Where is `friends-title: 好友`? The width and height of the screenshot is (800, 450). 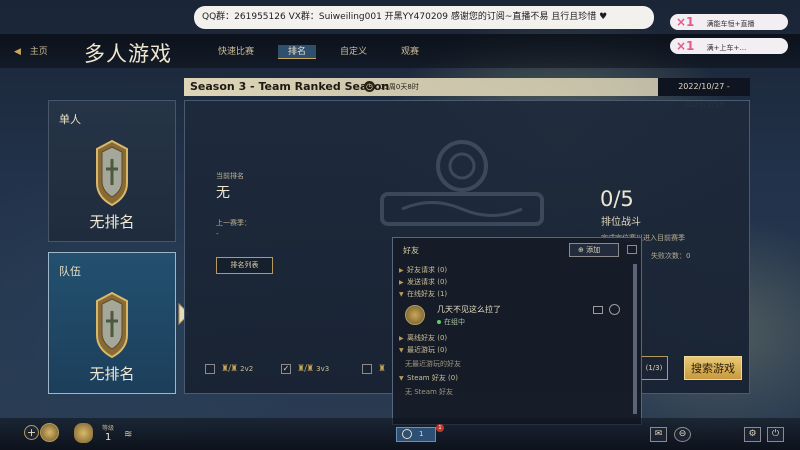
friends-title: 好友 is located at coordinates (411, 250).